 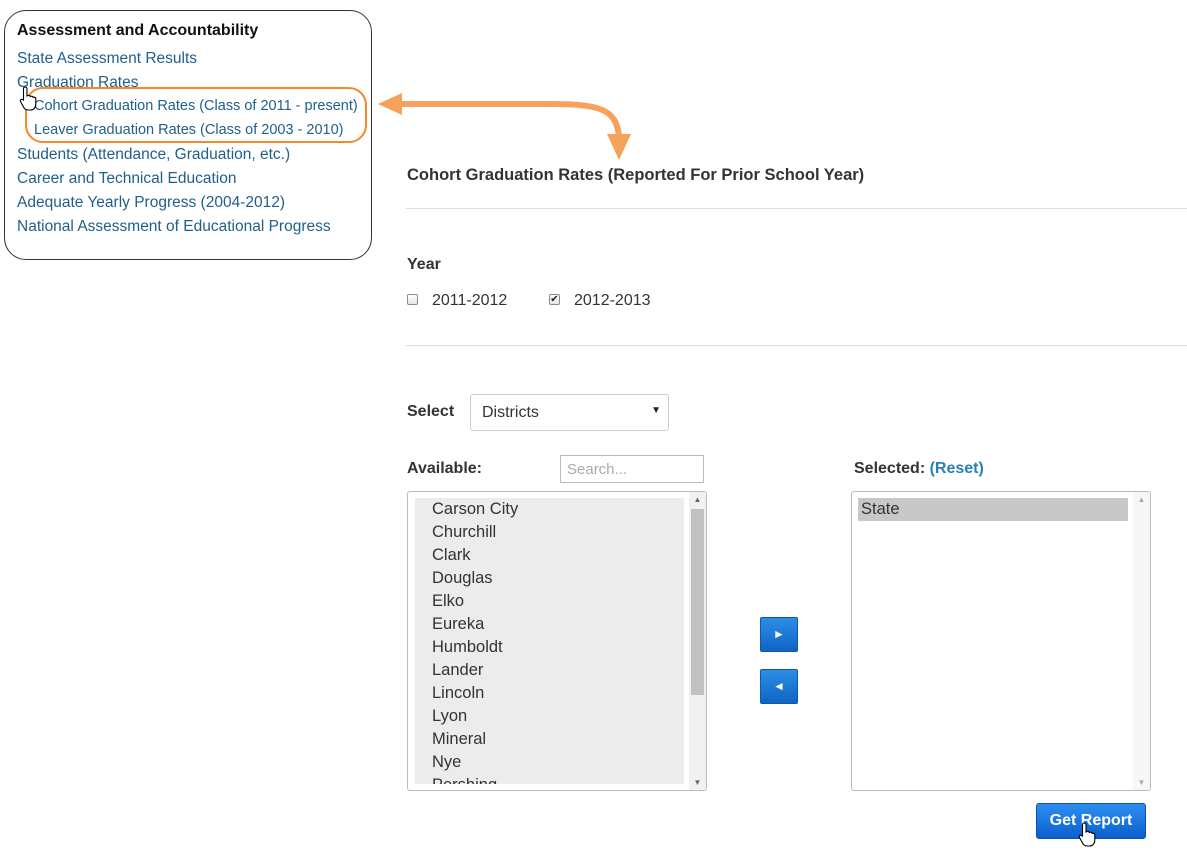 What do you see at coordinates (510, 412) in the screenshot?
I see `select-value: Districts` at bounding box center [510, 412].